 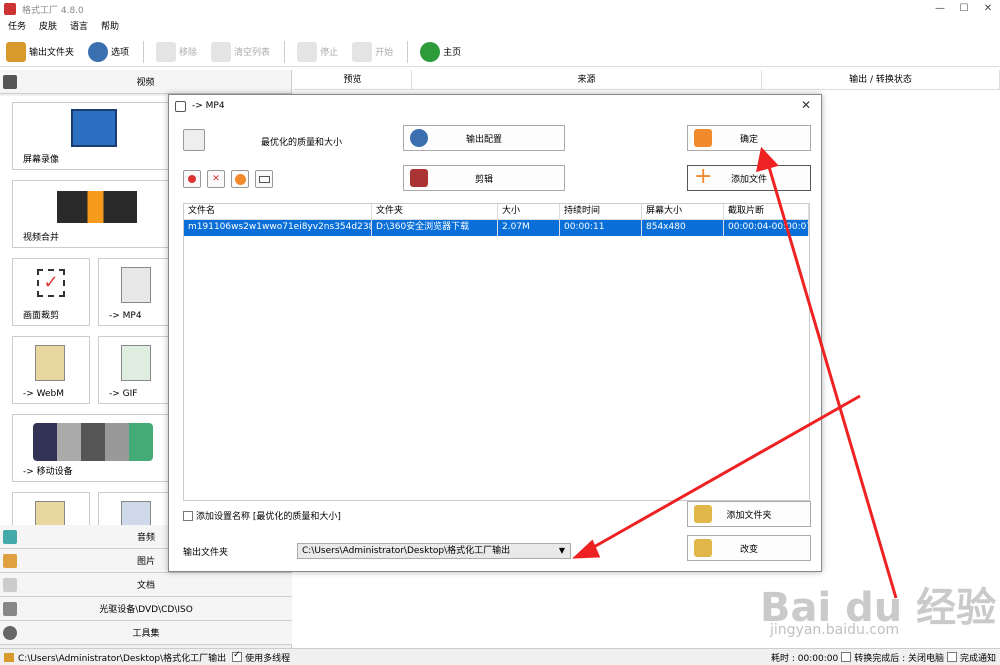 What do you see at coordinates (237, 656) in the screenshot?
I see `multithread-checkbox` at bounding box center [237, 656].